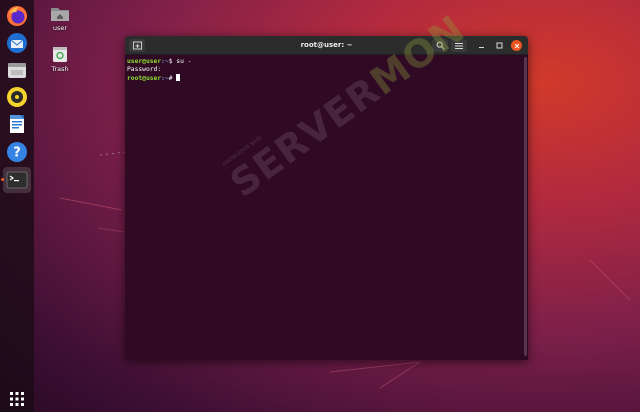 This screenshot has height=412, width=640. I want to click on terminal-scrollbar, so click(525, 206).